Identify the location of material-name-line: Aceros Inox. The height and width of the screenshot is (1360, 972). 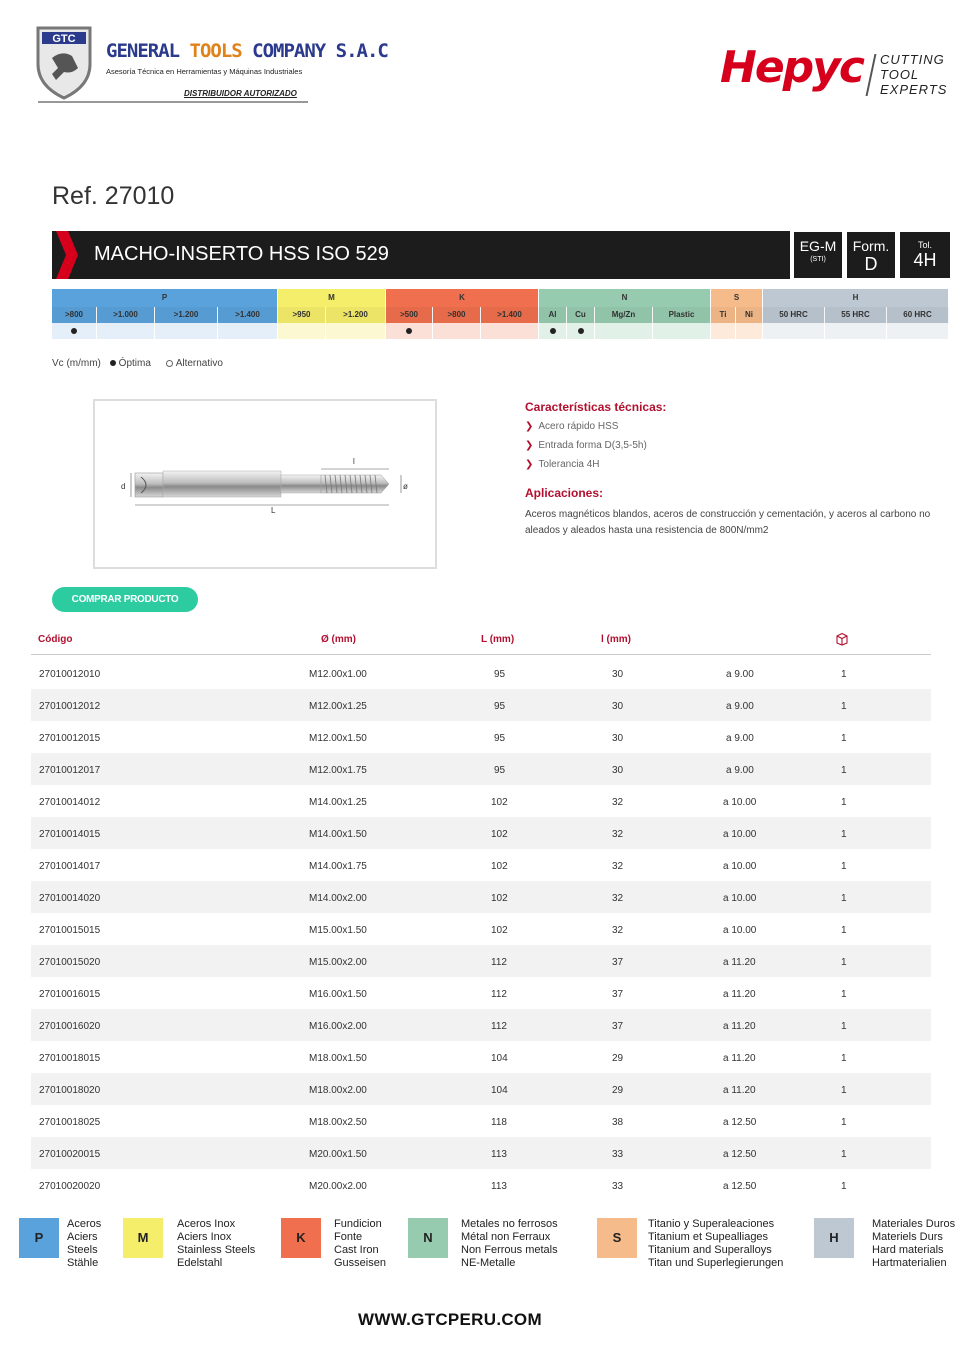
(206, 1224).